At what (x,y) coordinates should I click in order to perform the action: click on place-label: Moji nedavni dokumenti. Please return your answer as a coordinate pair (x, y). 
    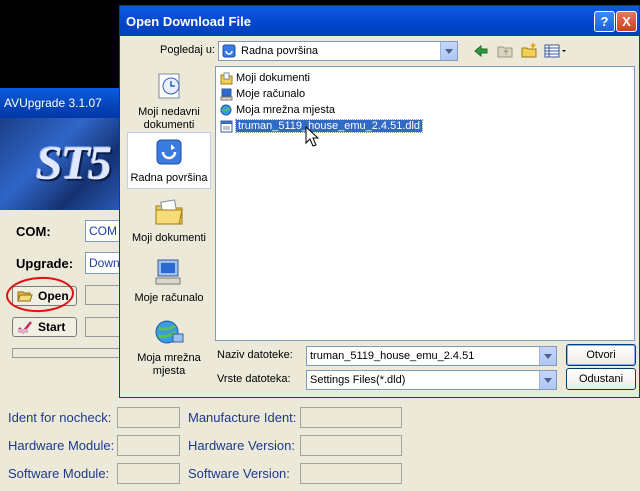
    Looking at the image, I should click on (169, 118).